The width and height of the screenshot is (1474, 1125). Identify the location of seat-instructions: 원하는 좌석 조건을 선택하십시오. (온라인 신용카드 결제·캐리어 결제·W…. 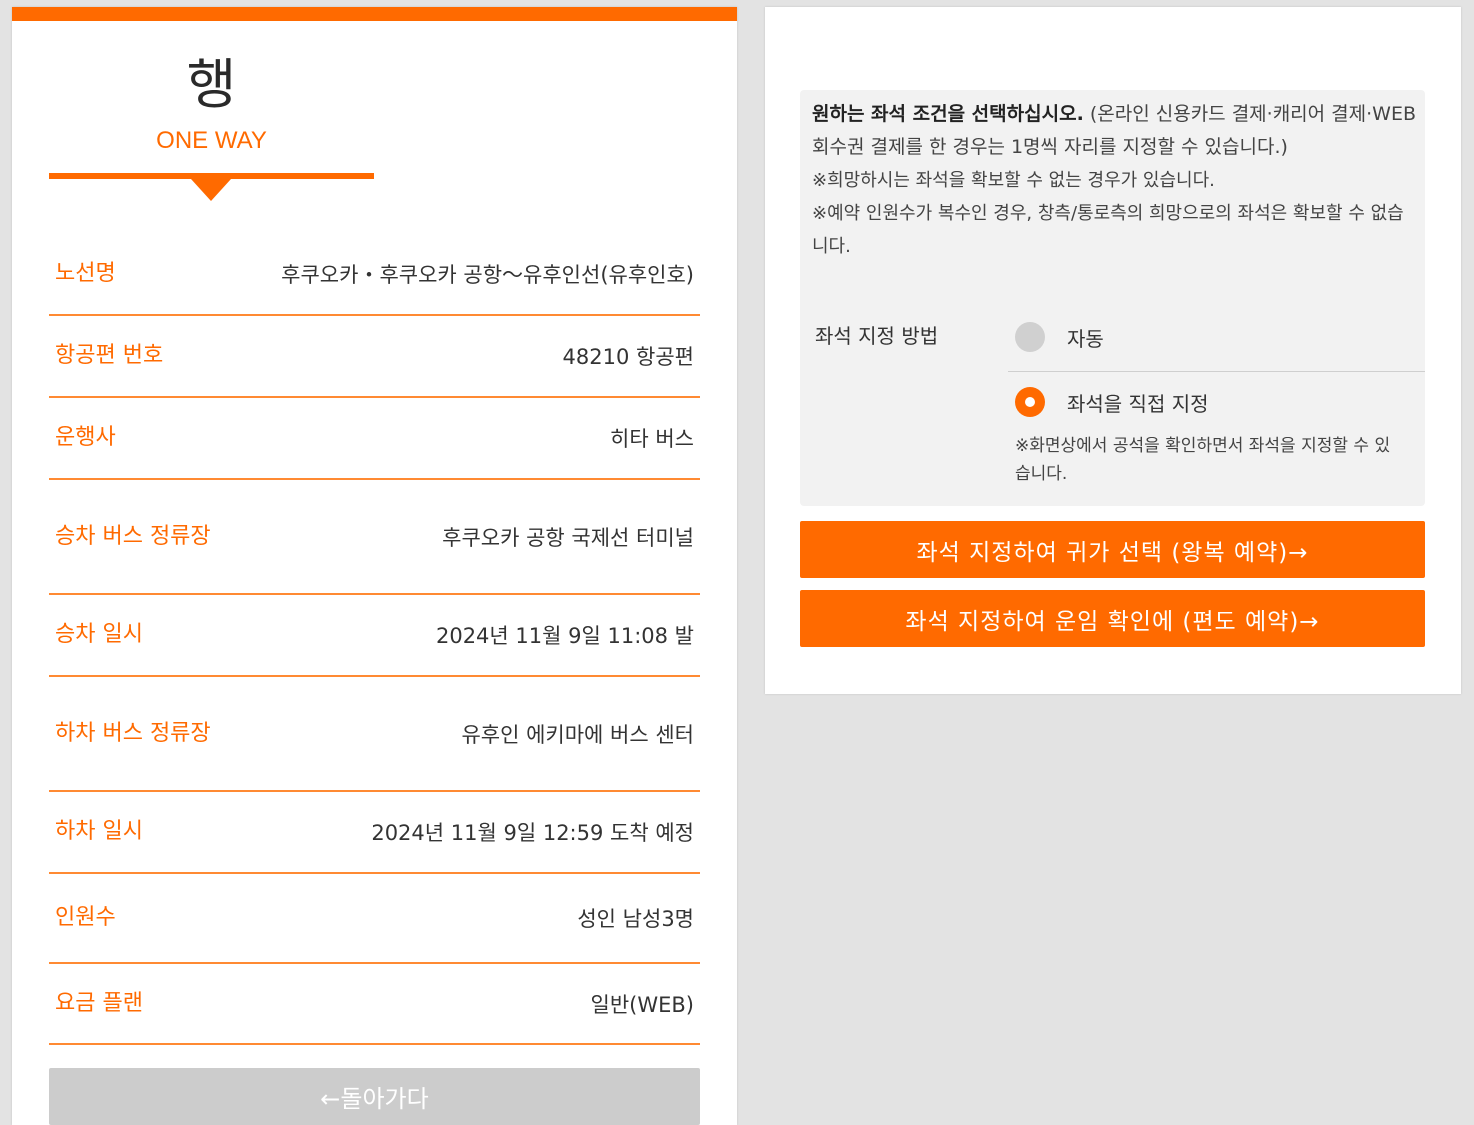
(1114, 180).